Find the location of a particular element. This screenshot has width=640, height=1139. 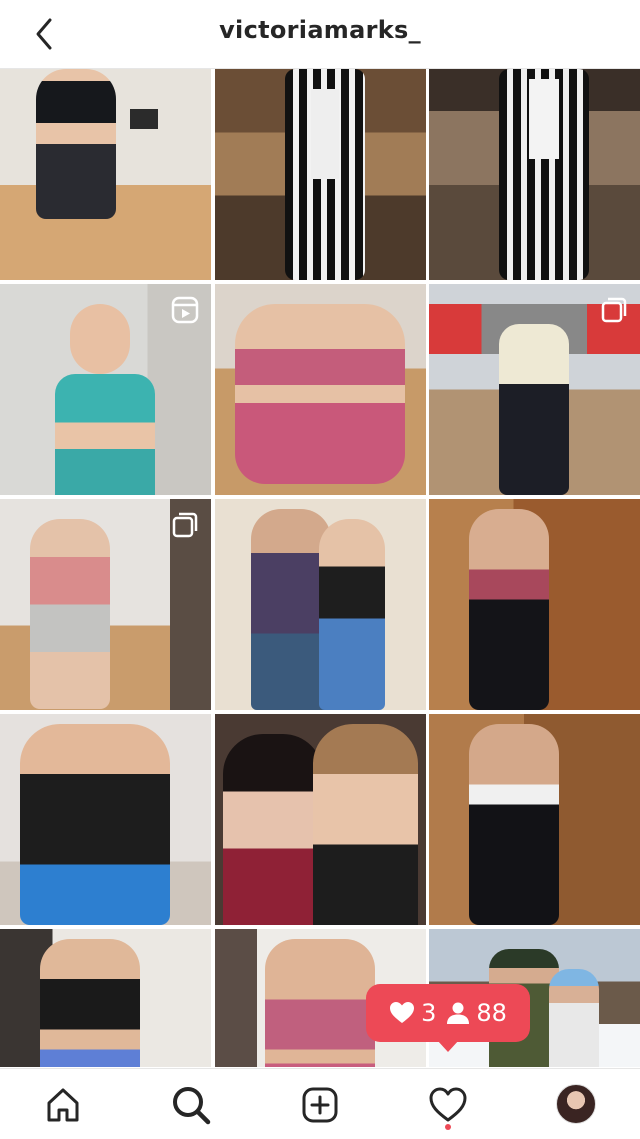

top-bar: victoriamarks_ is located at coordinates (320, 34).